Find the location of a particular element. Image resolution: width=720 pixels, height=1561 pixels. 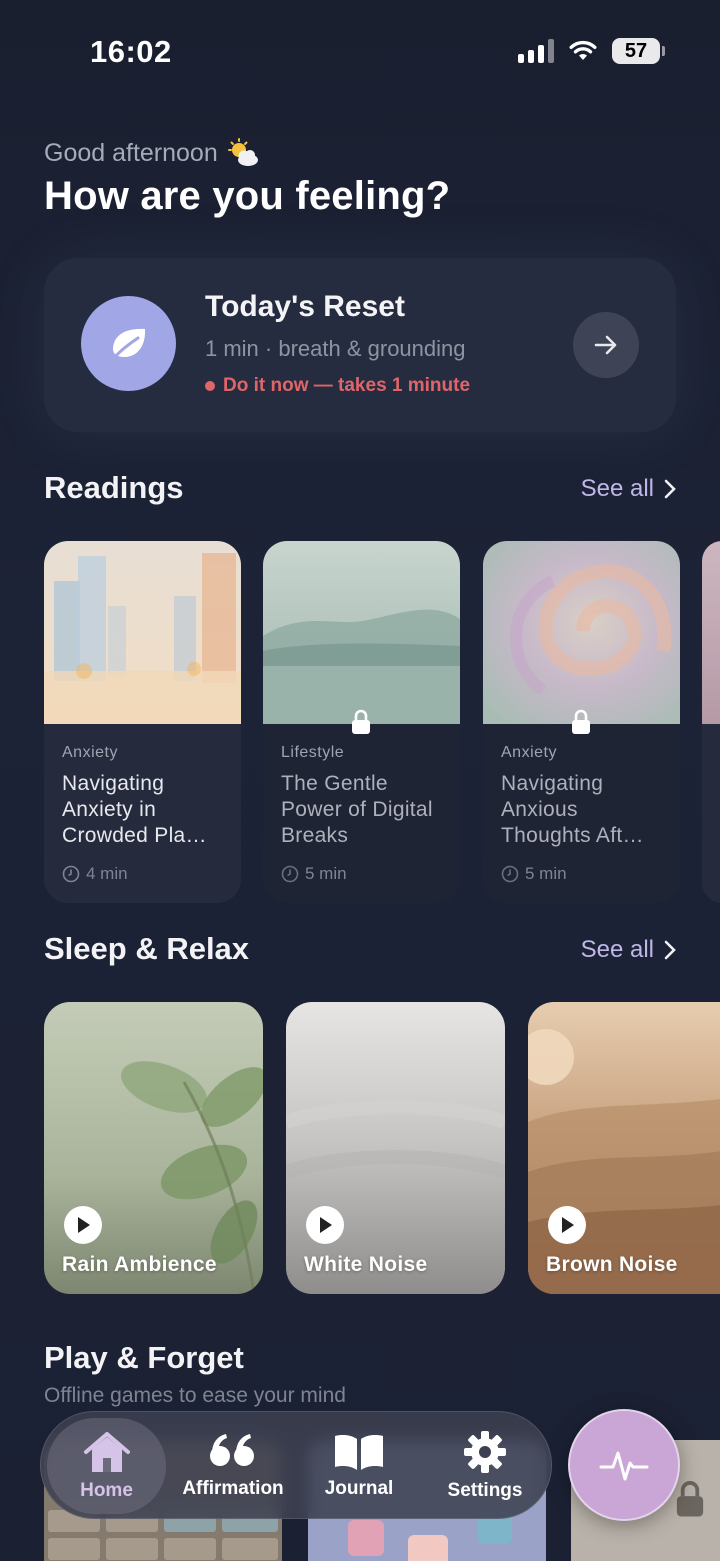

reading-category: Lifestyle is located at coordinates (313, 752).